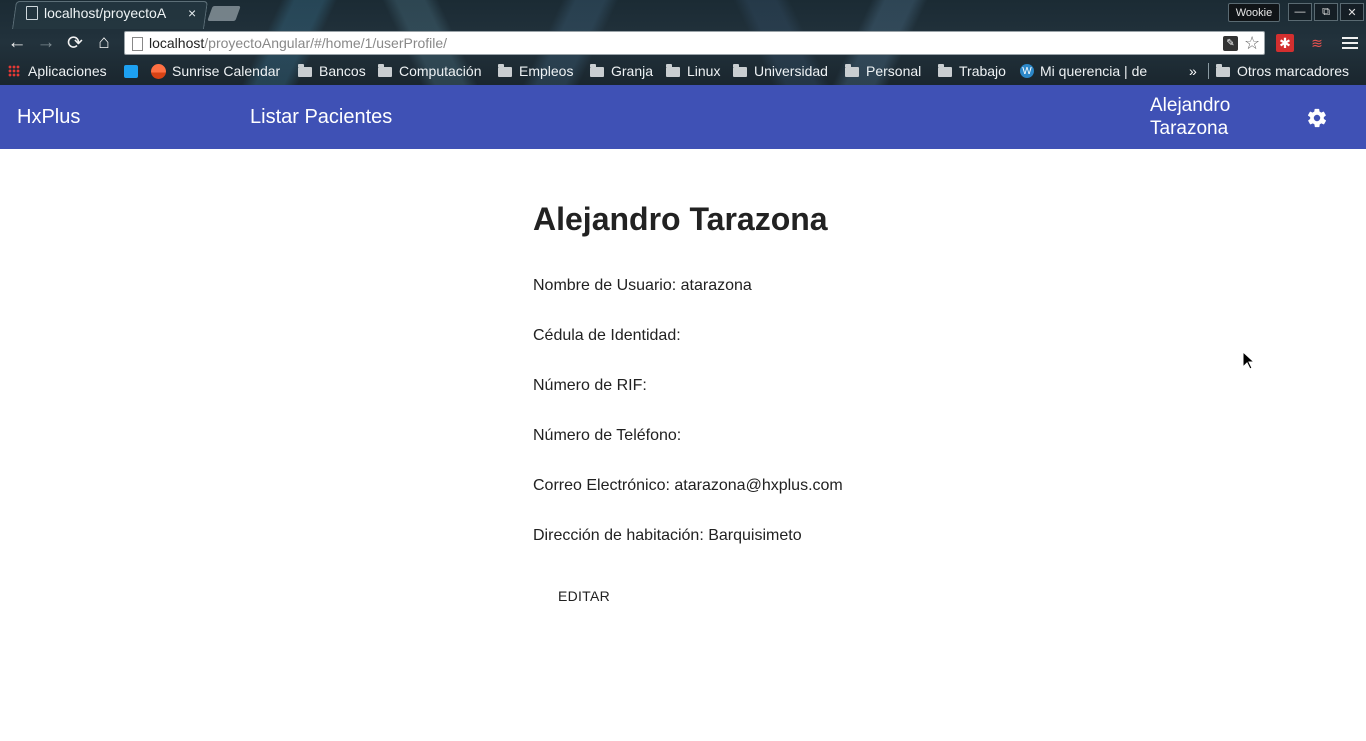 The image size is (1366, 741). Describe the element at coordinates (1326, 12) in the screenshot. I see `restore-button: ⧉` at that location.